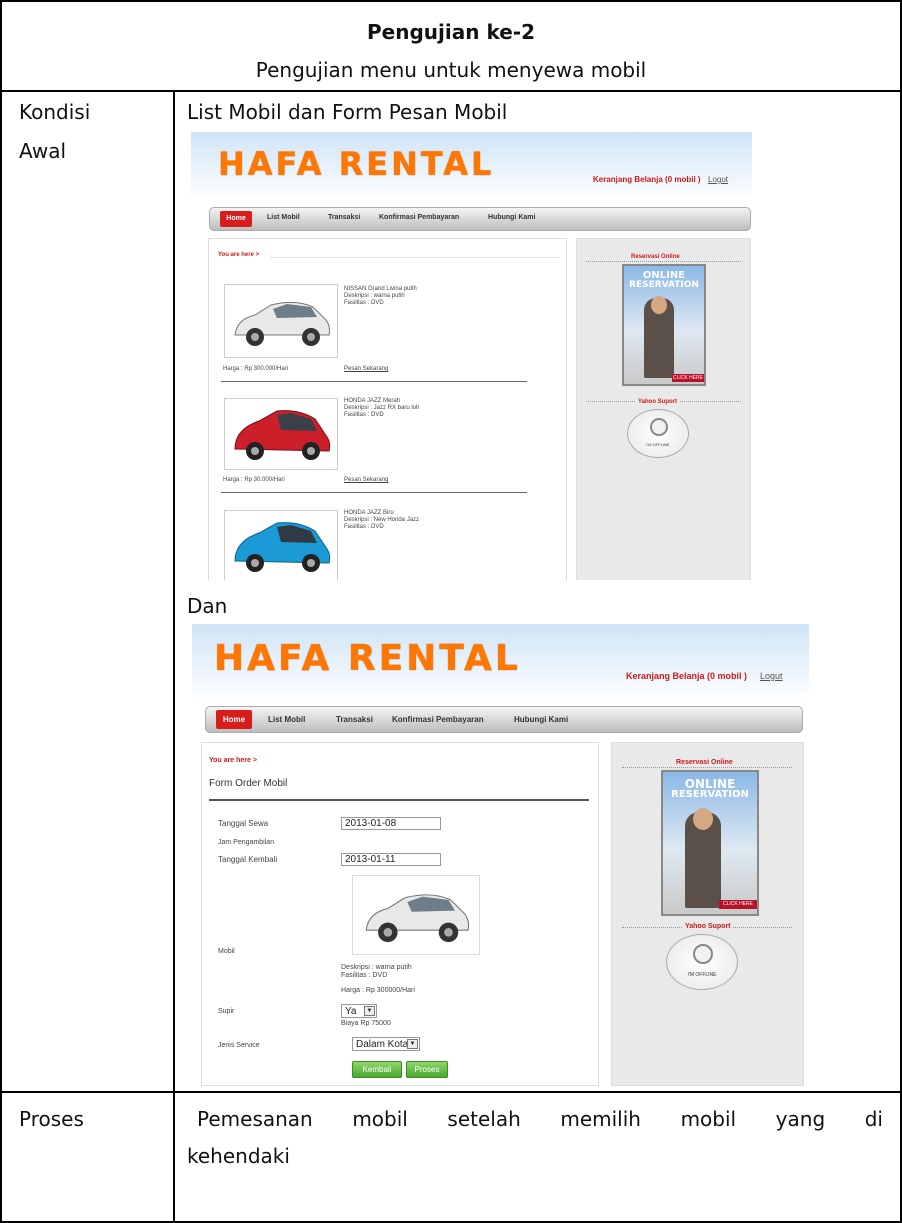 Image resolution: width=902 pixels, height=1223 pixels. Describe the element at coordinates (55, 112) in the screenshot. I see `kondisi-label: Kondisi` at that location.